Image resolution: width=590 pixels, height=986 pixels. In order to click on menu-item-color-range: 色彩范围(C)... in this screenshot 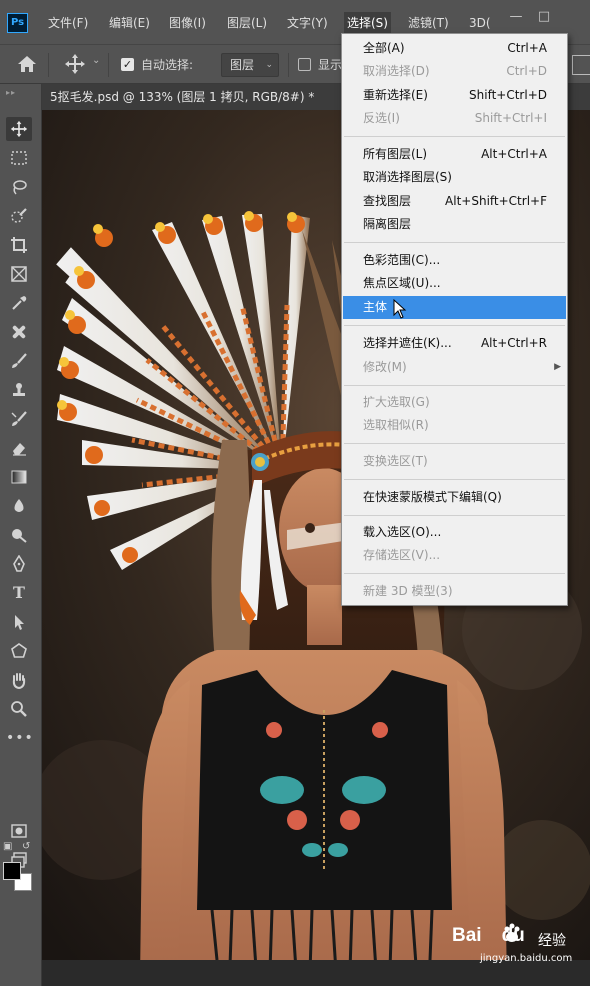, I will do `click(454, 260)`.